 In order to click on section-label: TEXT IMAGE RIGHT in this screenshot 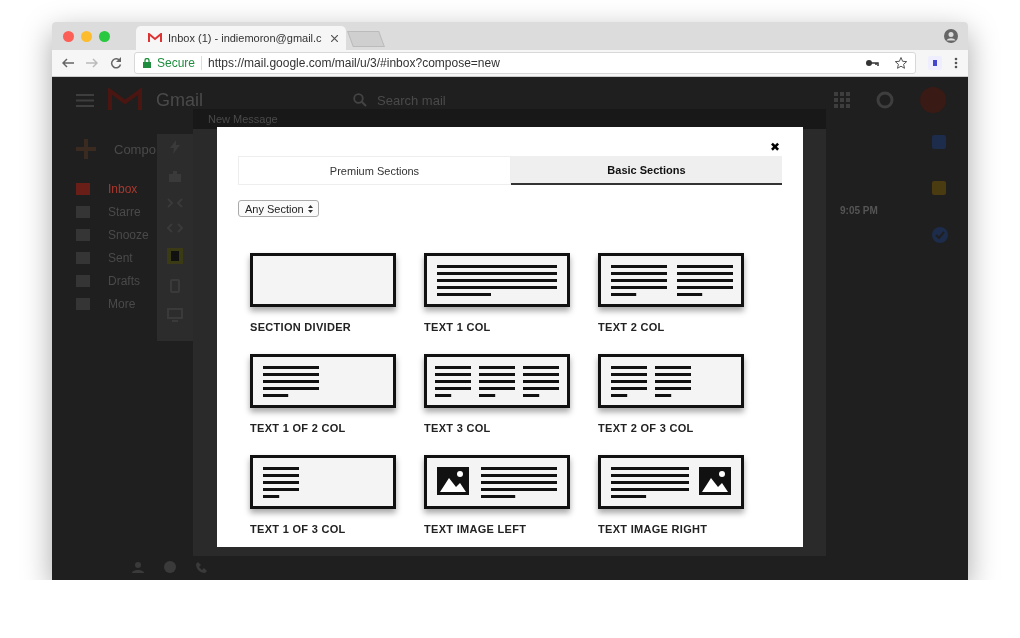, I will do `click(653, 529)`.